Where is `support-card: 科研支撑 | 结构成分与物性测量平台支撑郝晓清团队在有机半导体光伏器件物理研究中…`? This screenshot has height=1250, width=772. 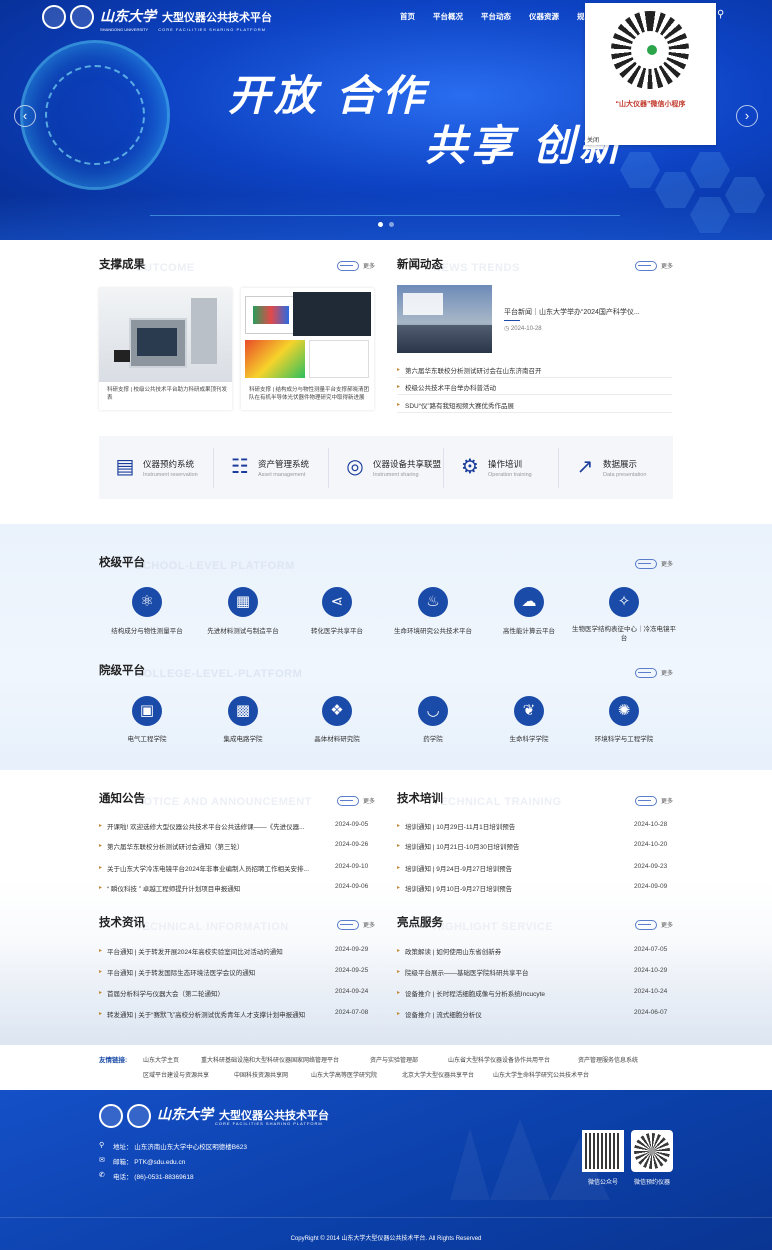
support-card: 科研支撑 | 结构成分与物性测量平台支撑郝晓清团队在有机半导体光伏器件物理研究中… is located at coordinates (307, 349).